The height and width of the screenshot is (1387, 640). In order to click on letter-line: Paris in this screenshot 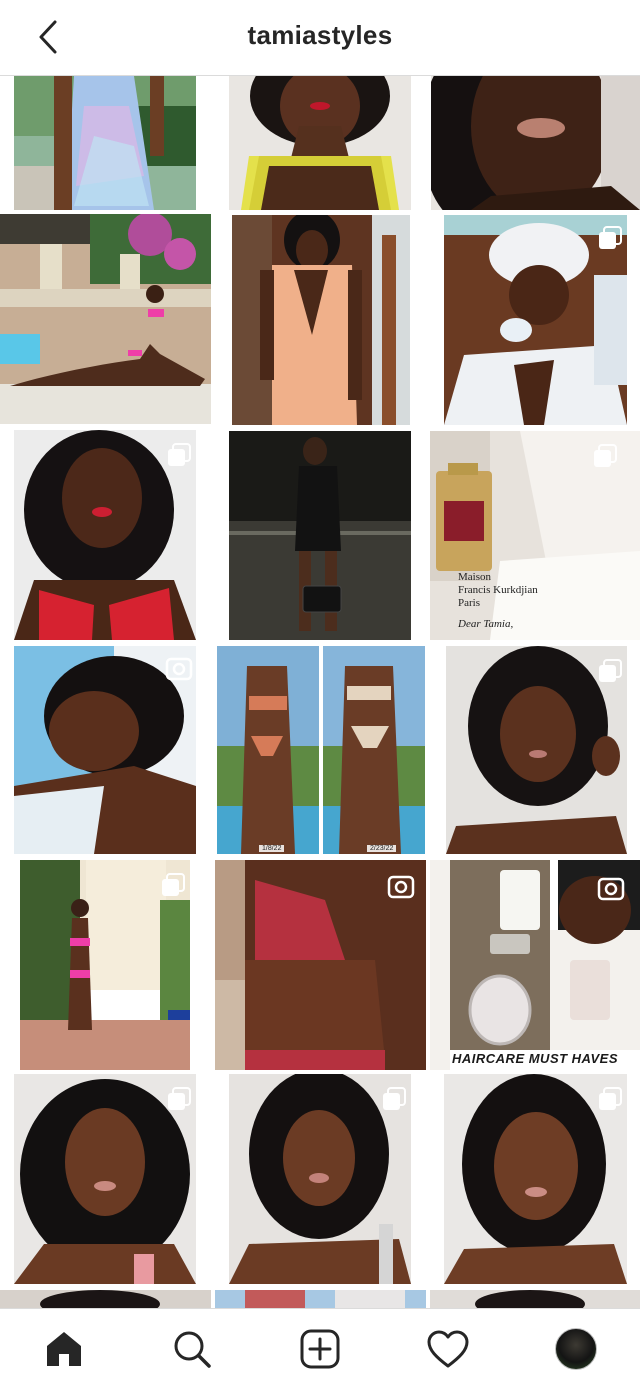, I will do `click(469, 603)`.